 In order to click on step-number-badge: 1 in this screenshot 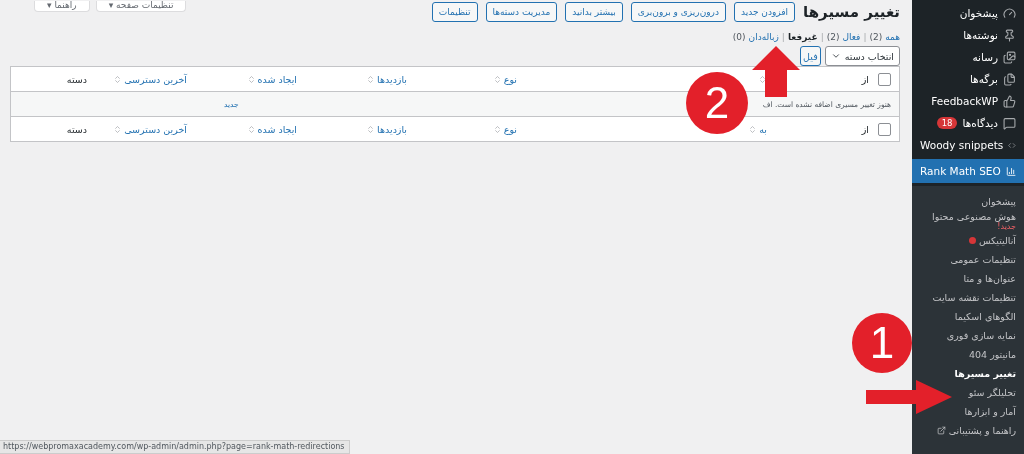, I will do `click(882, 343)`.